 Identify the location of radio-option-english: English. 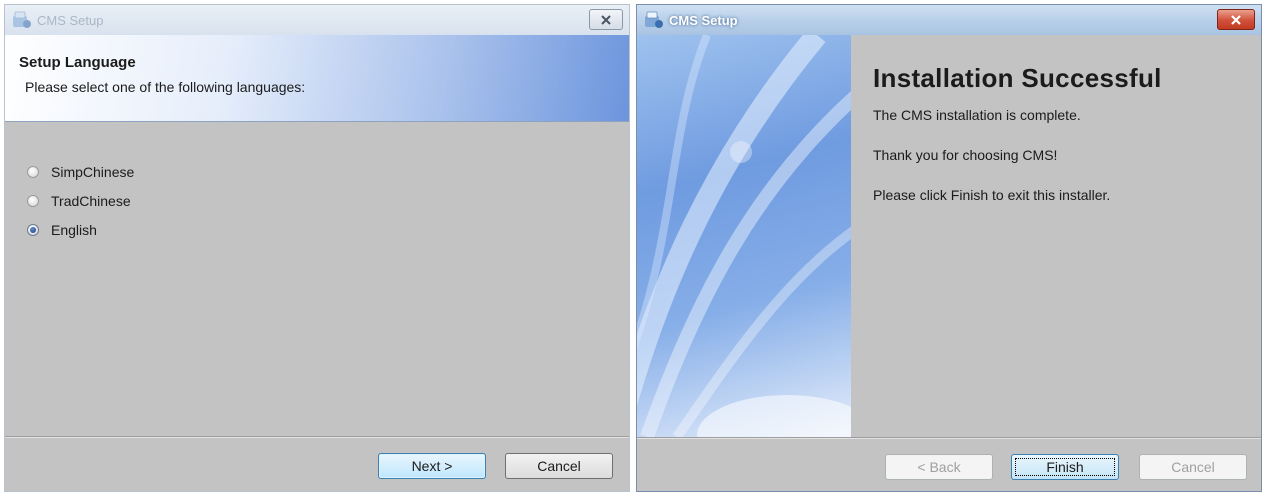
(62, 230).